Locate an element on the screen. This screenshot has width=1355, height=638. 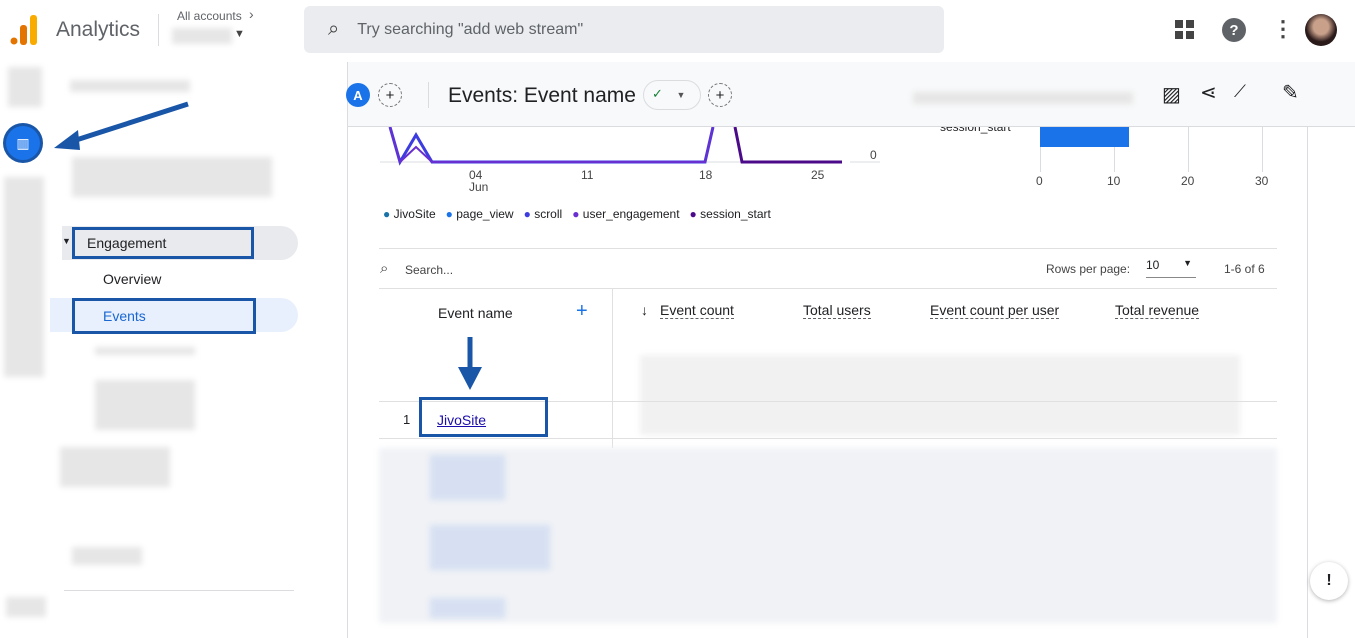
series-scroll is located at coordinates (551, 146).